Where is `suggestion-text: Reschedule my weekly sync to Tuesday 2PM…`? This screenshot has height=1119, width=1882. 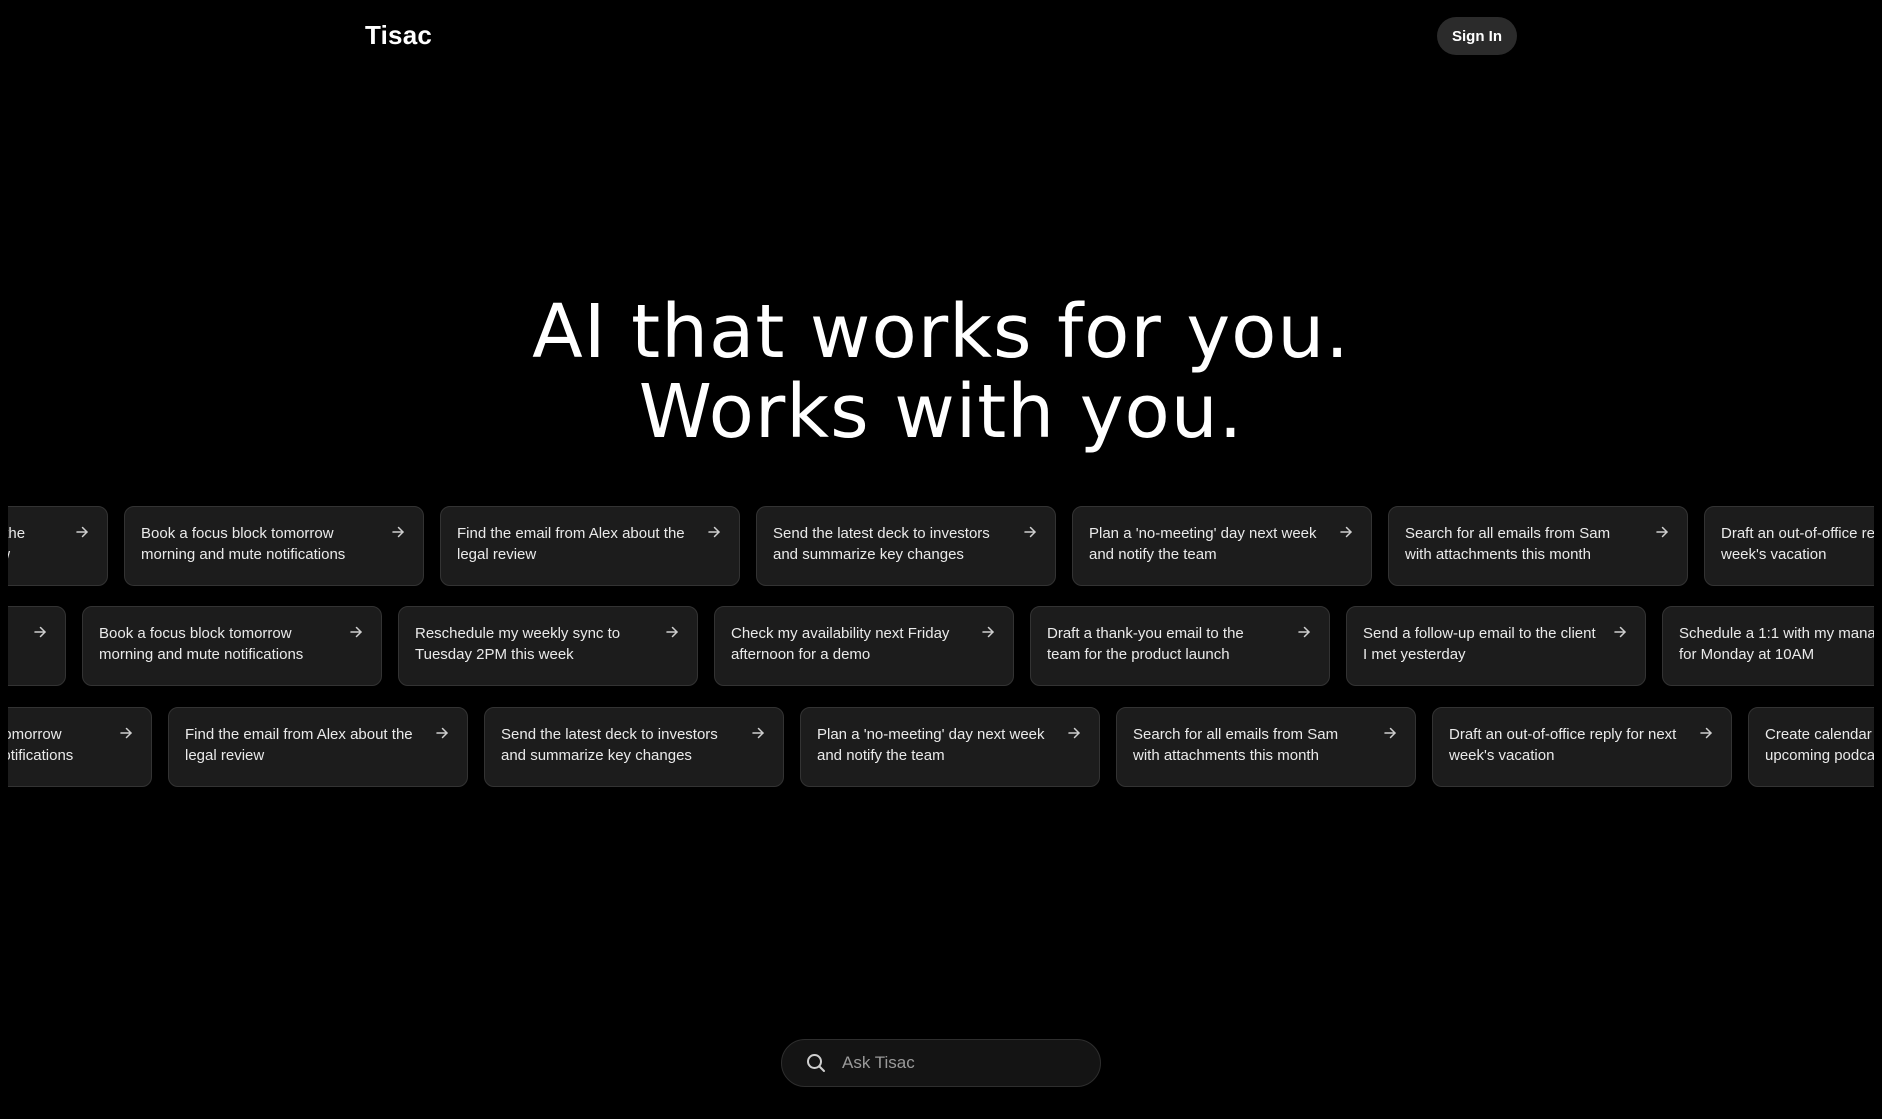 suggestion-text: Reschedule my weekly sync to Tuesday 2PM… is located at coordinates (518, 644).